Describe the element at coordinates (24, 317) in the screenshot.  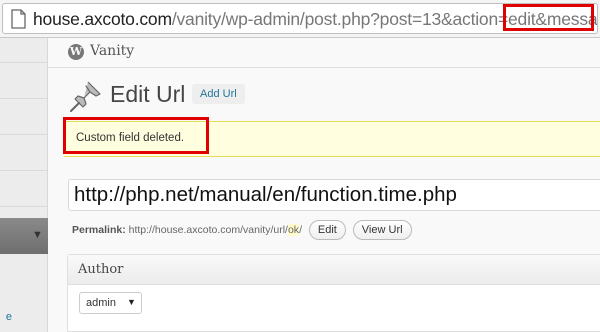
I see `menu-item-peek: e` at that location.